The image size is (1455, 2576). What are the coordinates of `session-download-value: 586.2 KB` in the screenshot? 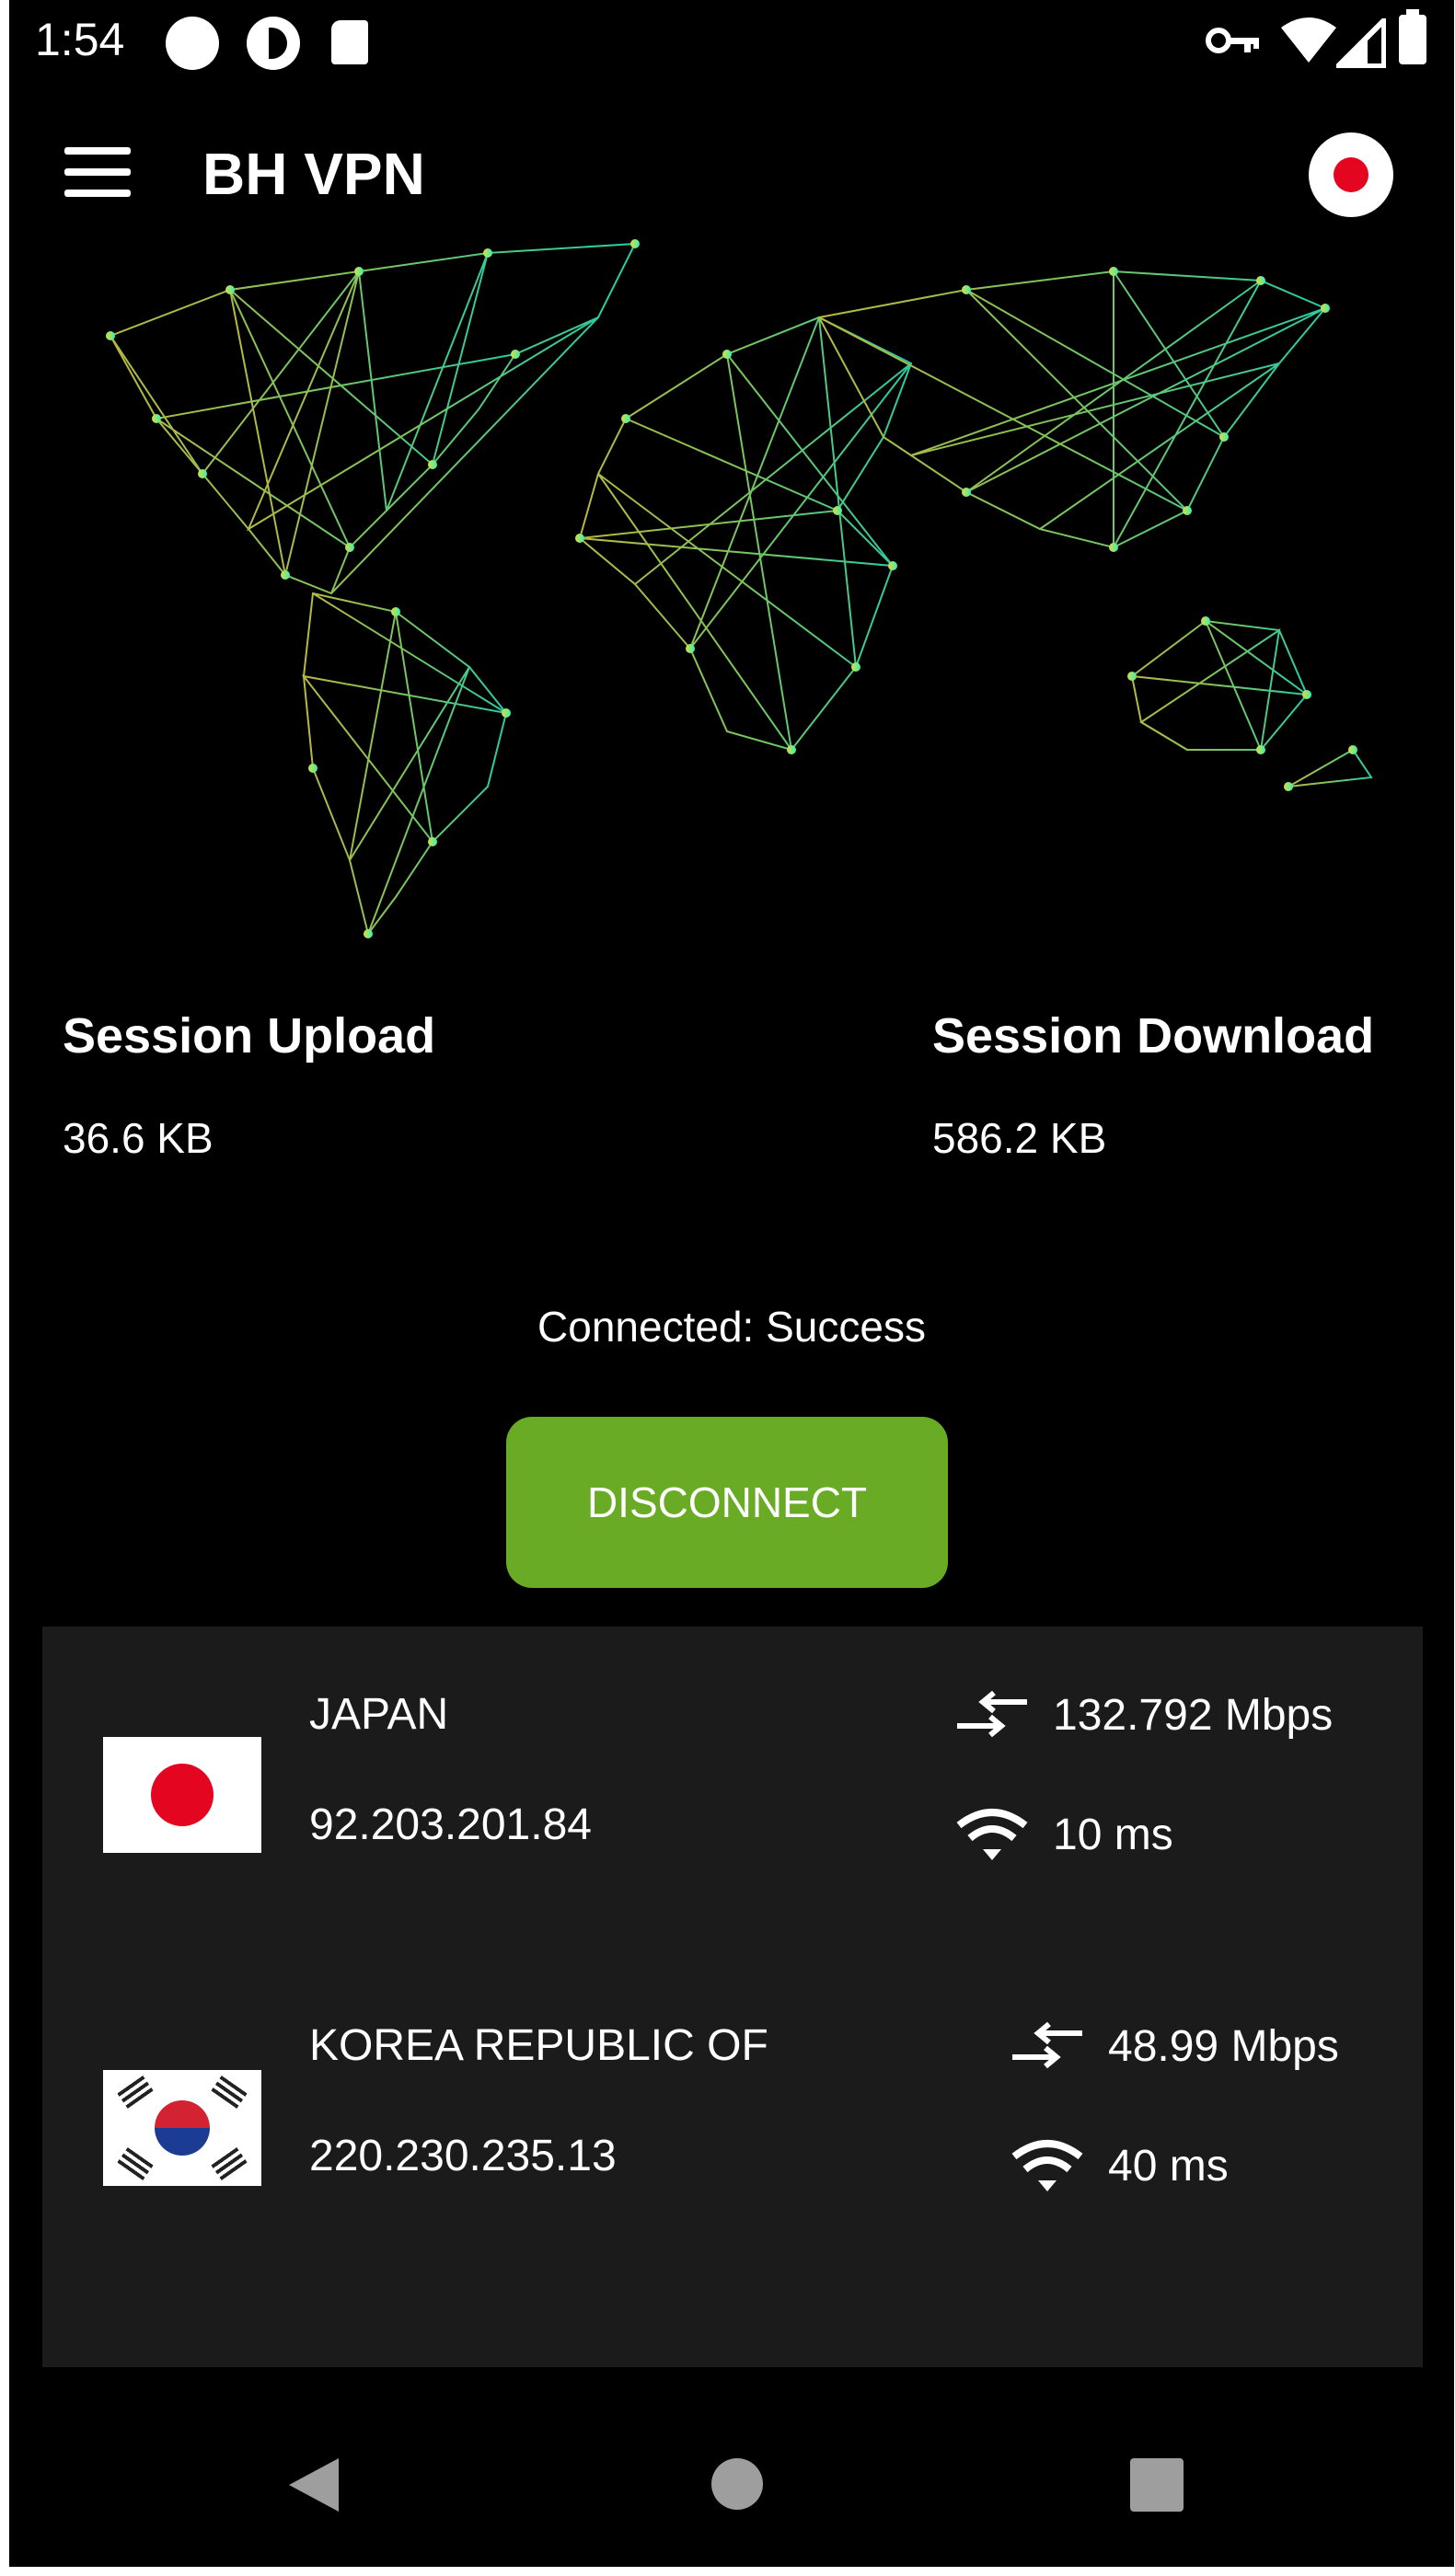 It's located at (1019, 1138).